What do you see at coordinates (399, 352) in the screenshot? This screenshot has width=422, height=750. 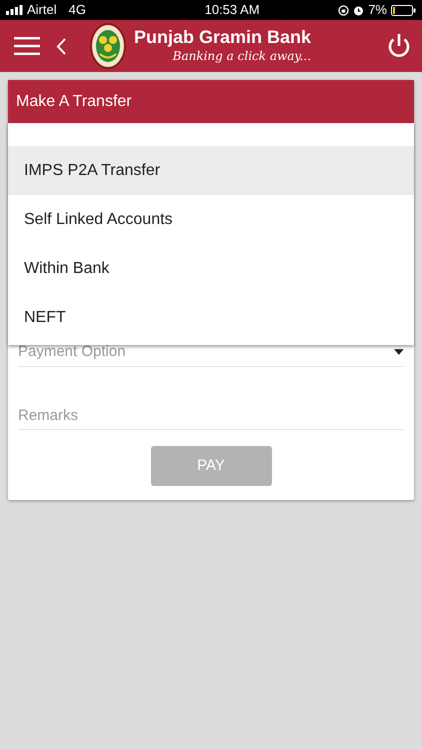 I see `dropdown-caret-icon` at bounding box center [399, 352].